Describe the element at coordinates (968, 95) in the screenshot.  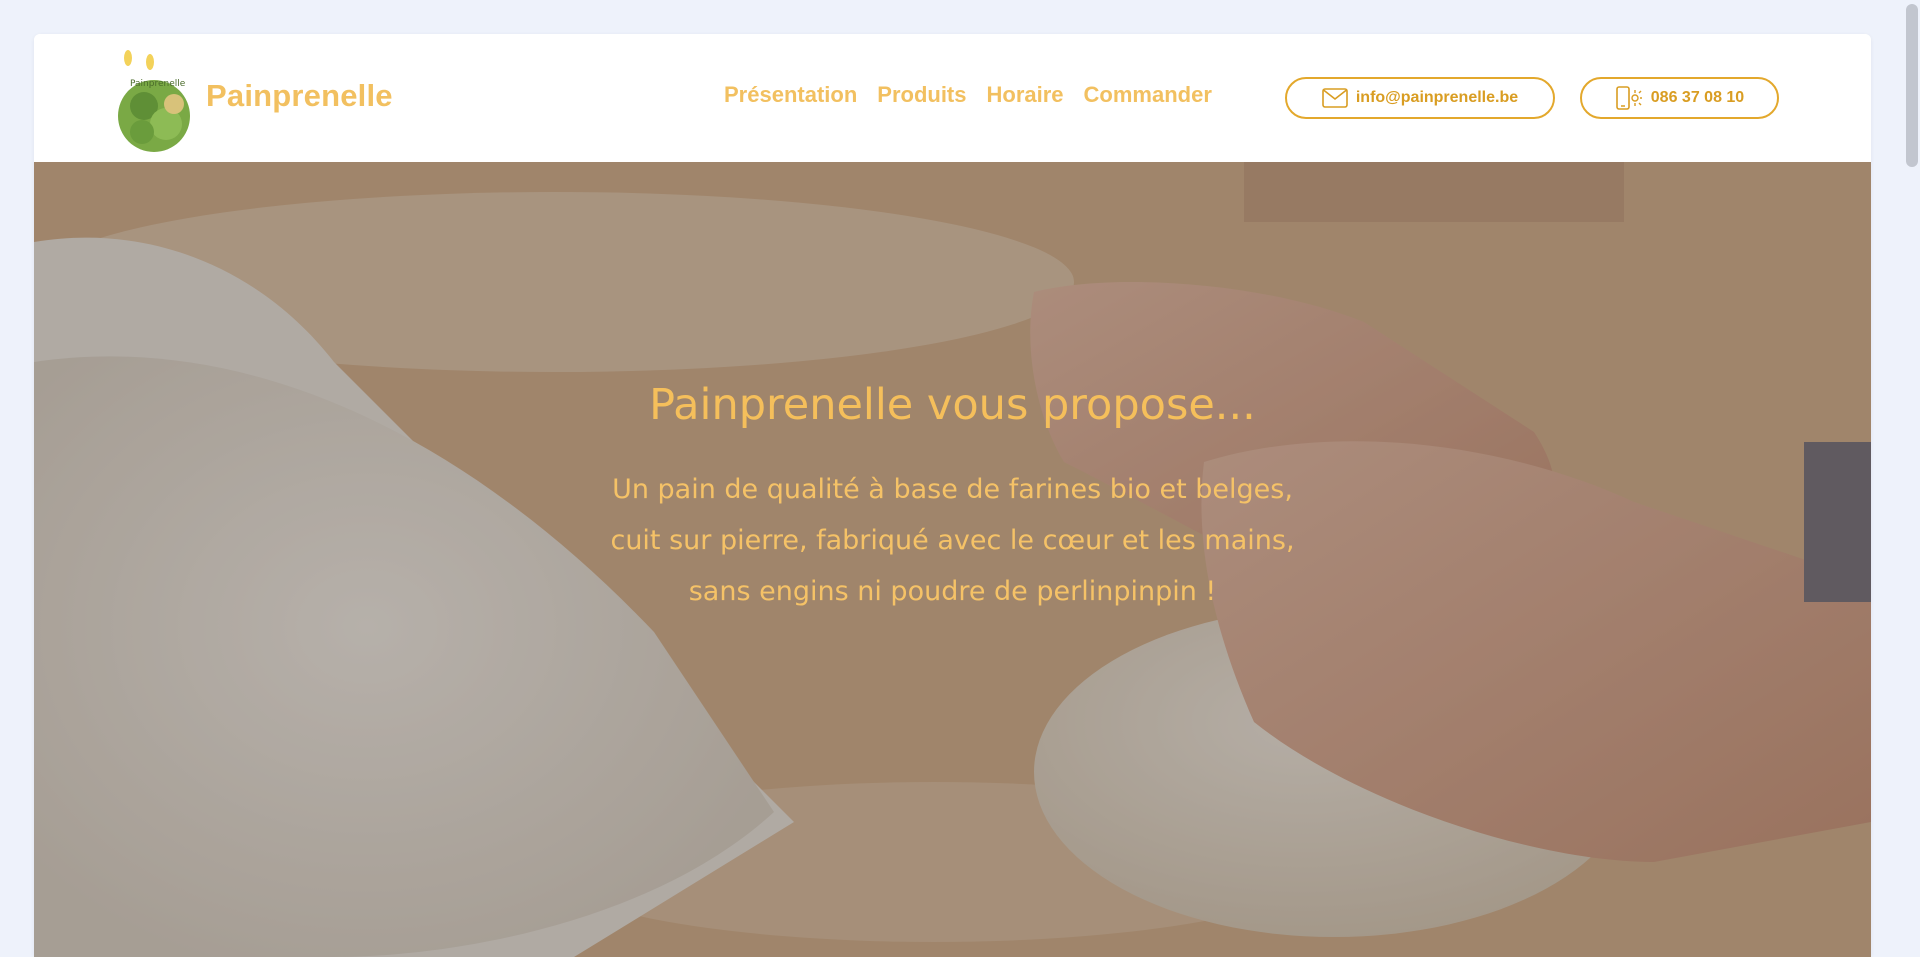
I see `main-nav: Présentation Produits Horaire Commander` at that location.